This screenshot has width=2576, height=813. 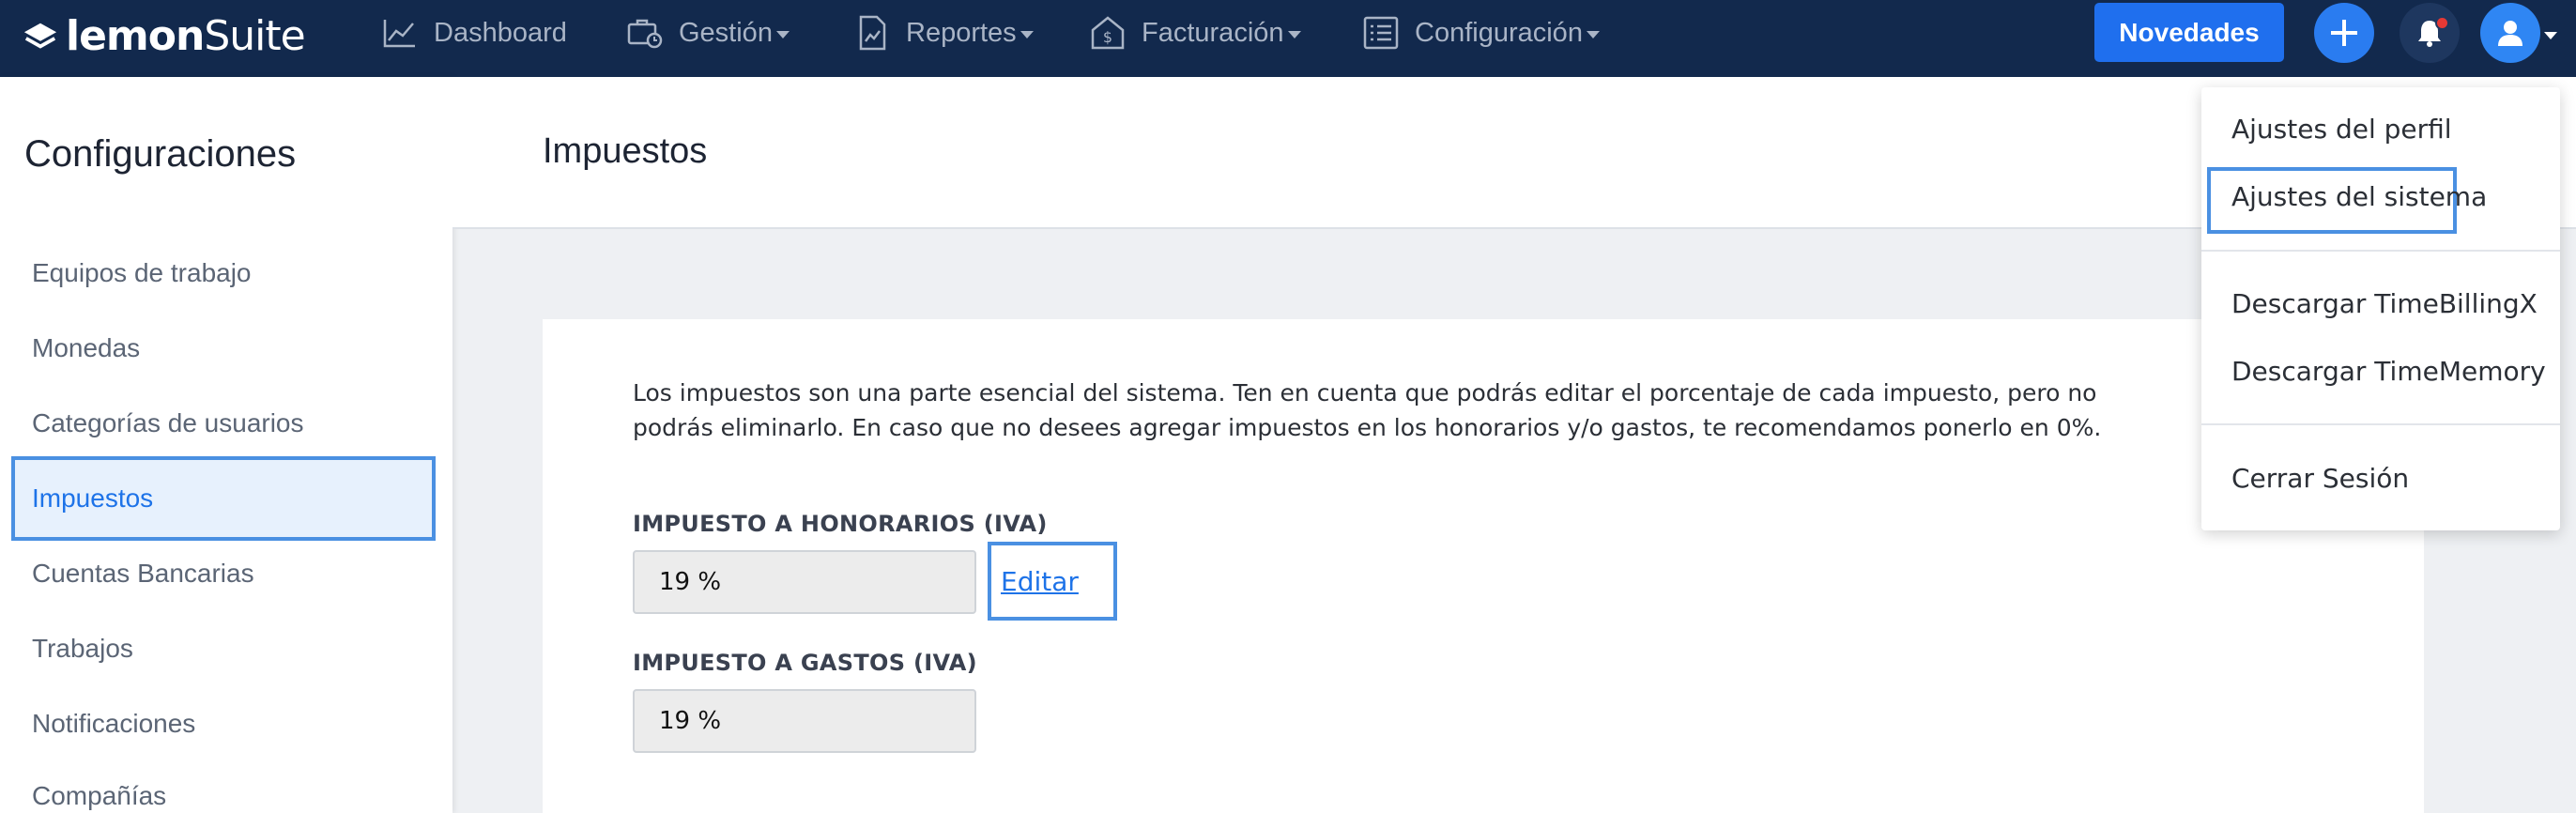 I want to click on user-avatar-button, so click(x=2510, y=33).